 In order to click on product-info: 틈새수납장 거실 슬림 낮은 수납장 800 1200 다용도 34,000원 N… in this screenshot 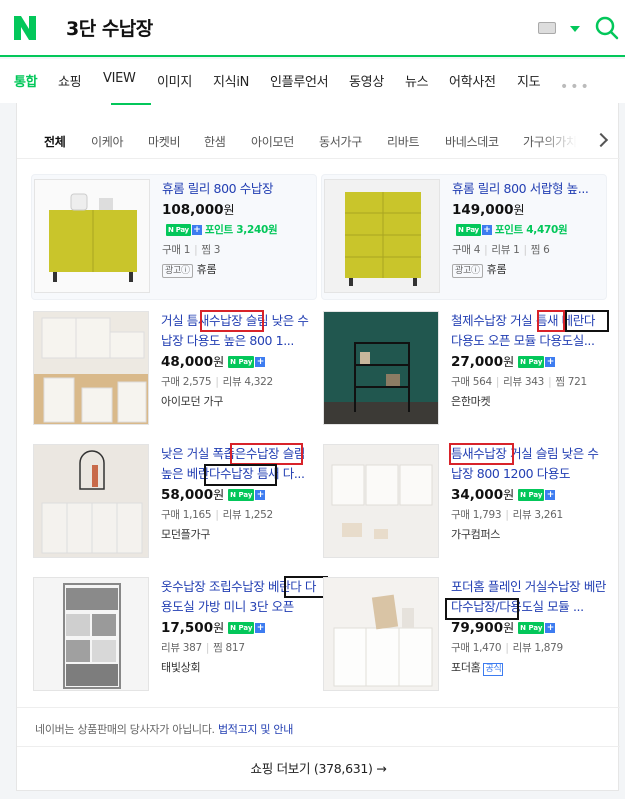, I will do `click(529, 494)`.